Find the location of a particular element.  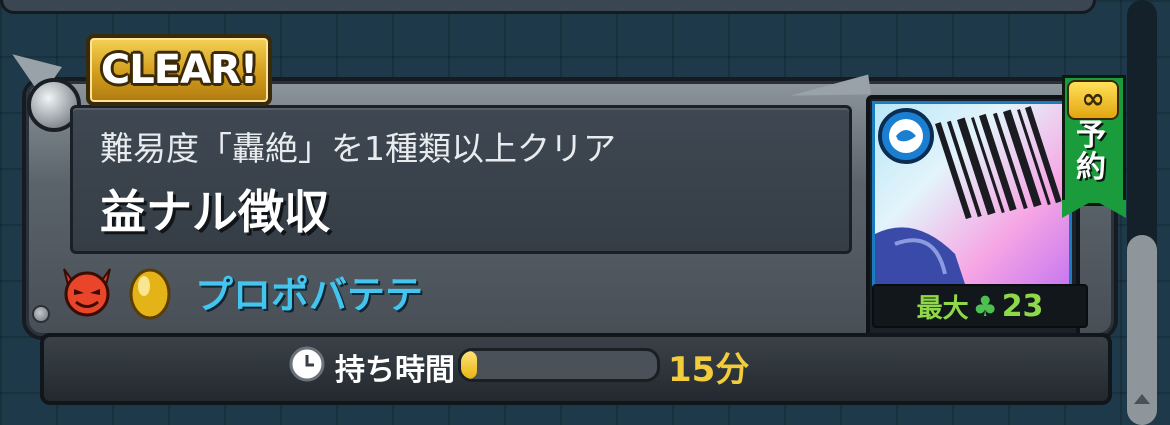

previous-card-edge is located at coordinates (548, 7).